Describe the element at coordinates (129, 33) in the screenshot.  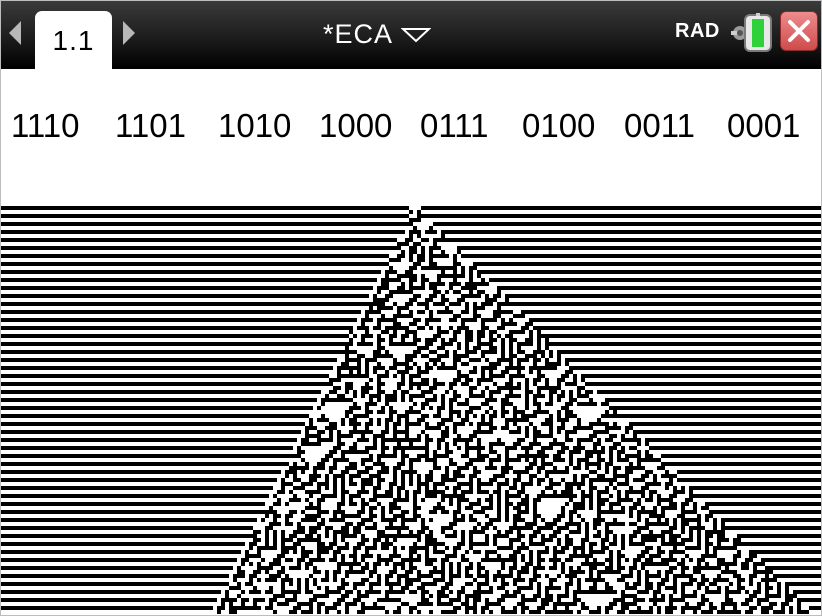
I see `right-arrow-icon` at that location.